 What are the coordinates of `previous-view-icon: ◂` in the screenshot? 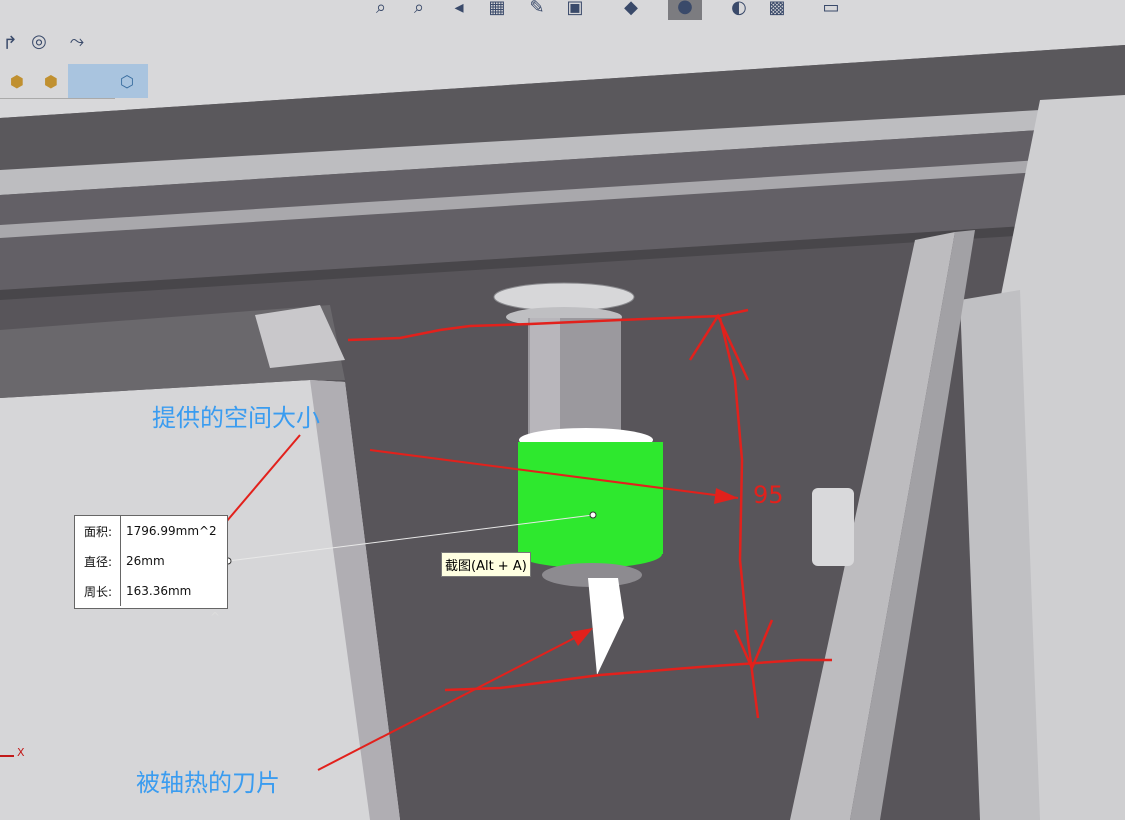 It's located at (459, 11).